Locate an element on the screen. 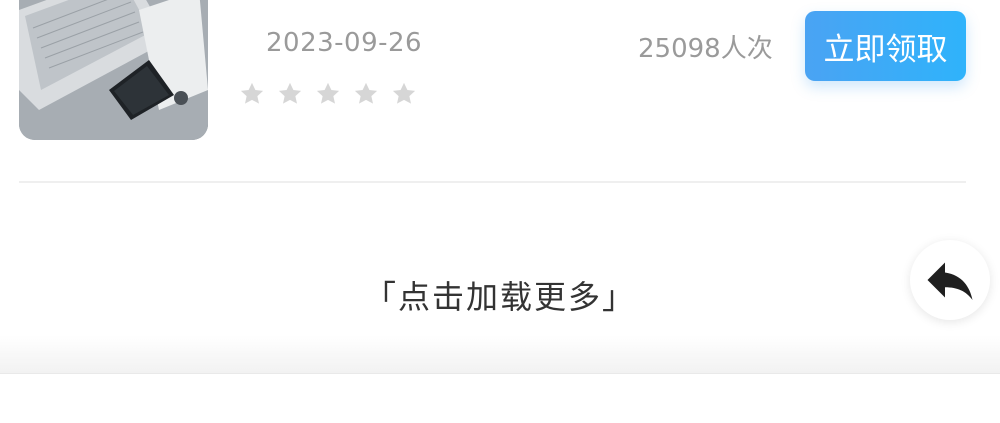 This screenshot has height=423, width=1000. laptop-photo-image is located at coordinates (113, 70).